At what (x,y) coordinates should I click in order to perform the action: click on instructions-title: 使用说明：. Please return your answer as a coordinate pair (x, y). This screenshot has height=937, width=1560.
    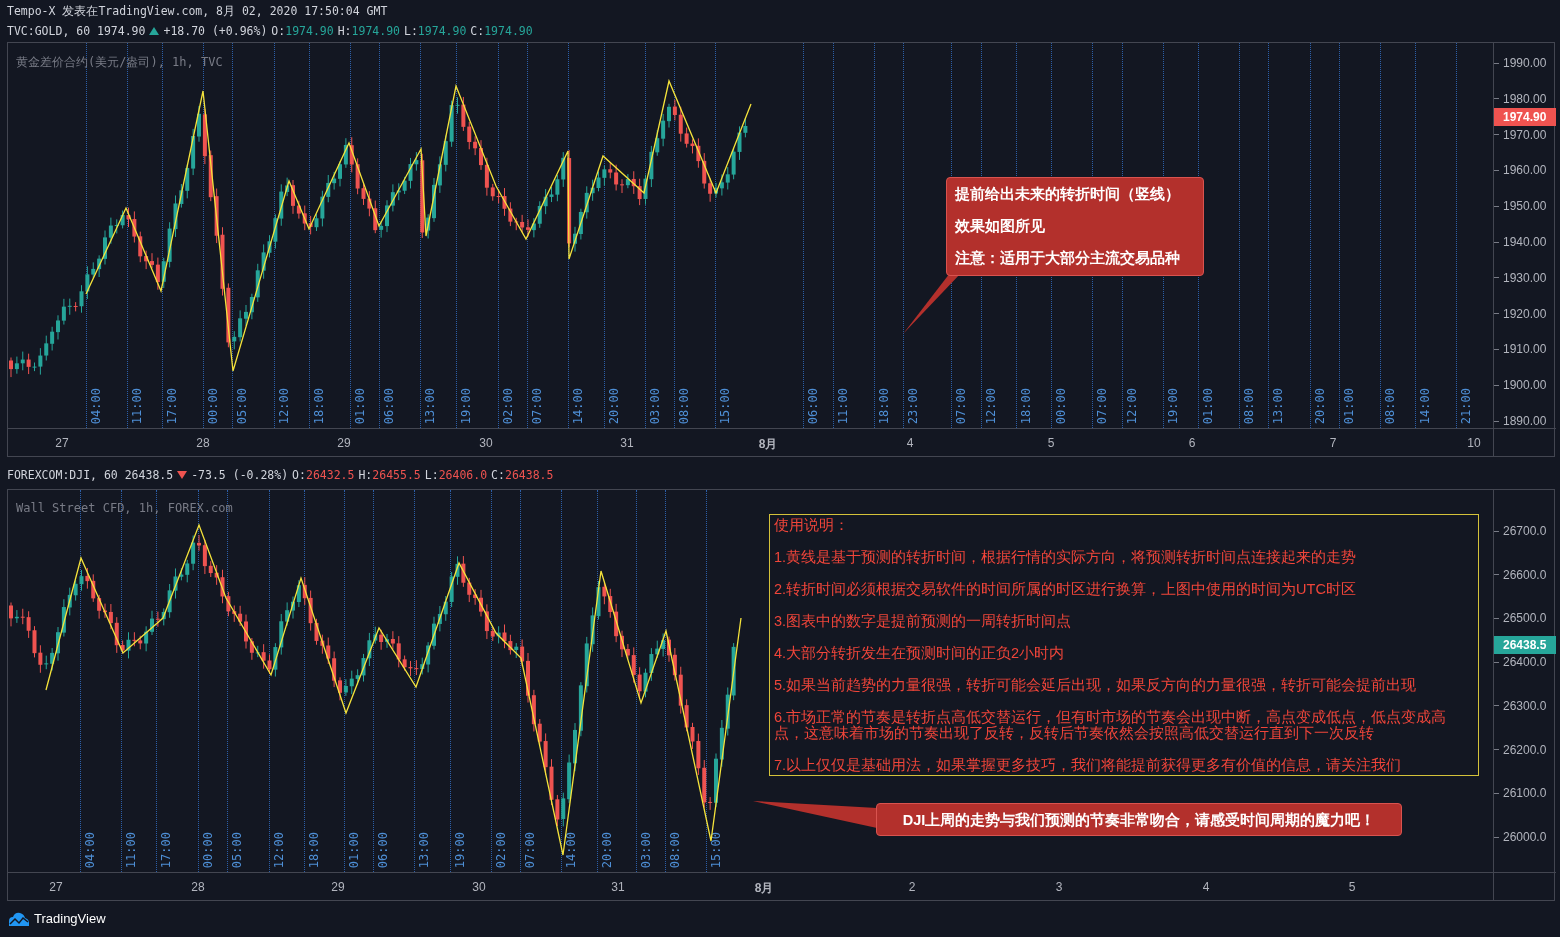
    Looking at the image, I should click on (812, 525).